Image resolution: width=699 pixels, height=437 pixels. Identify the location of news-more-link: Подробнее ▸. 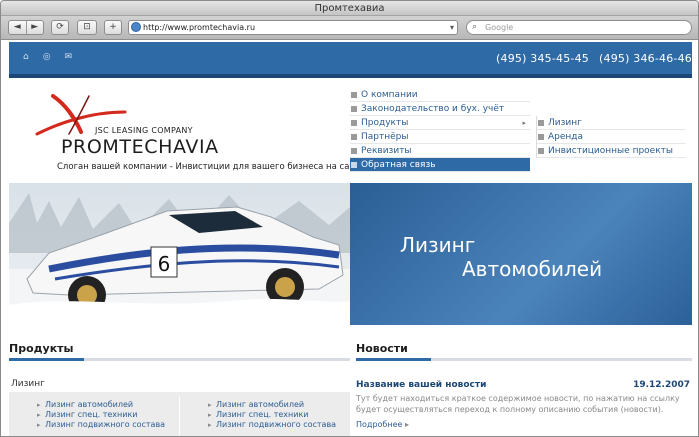
(382, 424).